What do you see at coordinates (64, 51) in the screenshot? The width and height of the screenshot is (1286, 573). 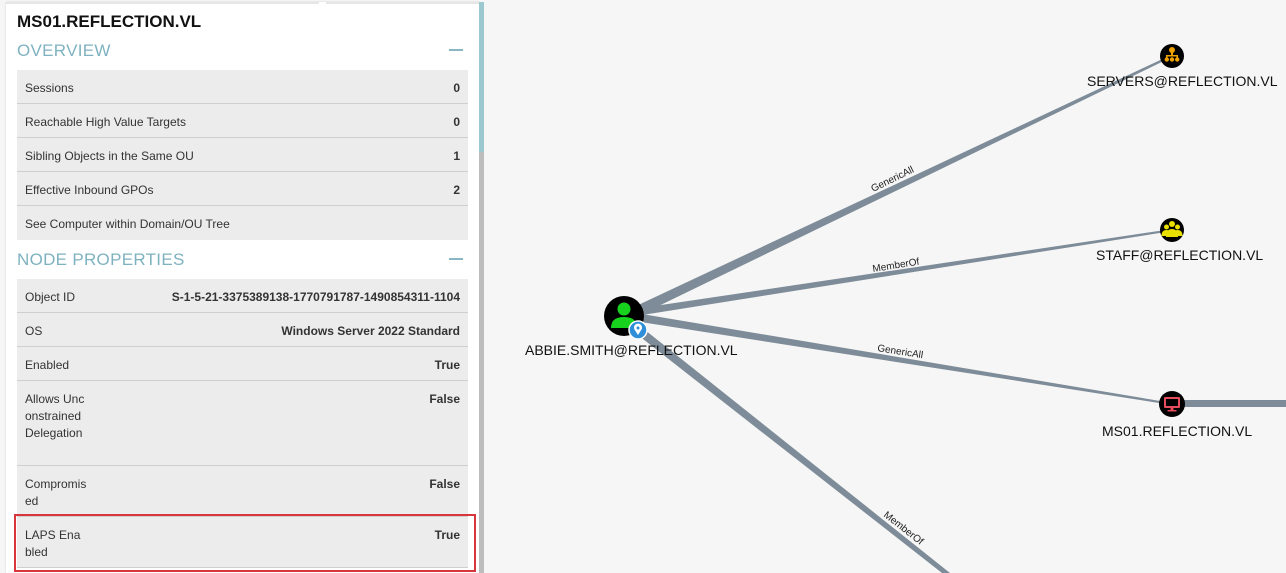 I see `overview-heading: OVERVIEW` at bounding box center [64, 51].